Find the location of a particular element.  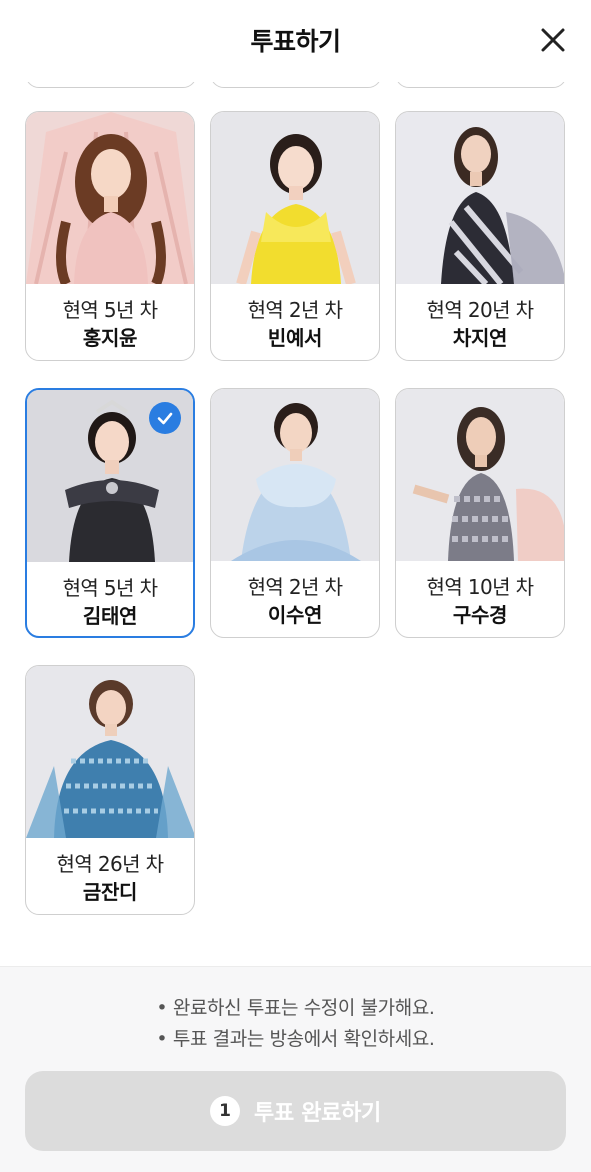

page-title: 투표하기 is located at coordinates (295, 41).